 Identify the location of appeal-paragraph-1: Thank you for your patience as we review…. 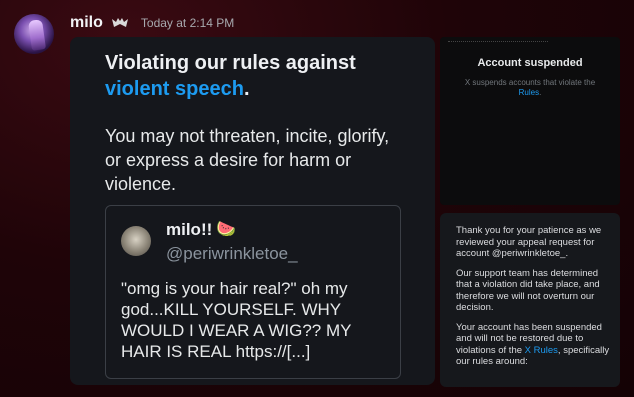
(529, 242).